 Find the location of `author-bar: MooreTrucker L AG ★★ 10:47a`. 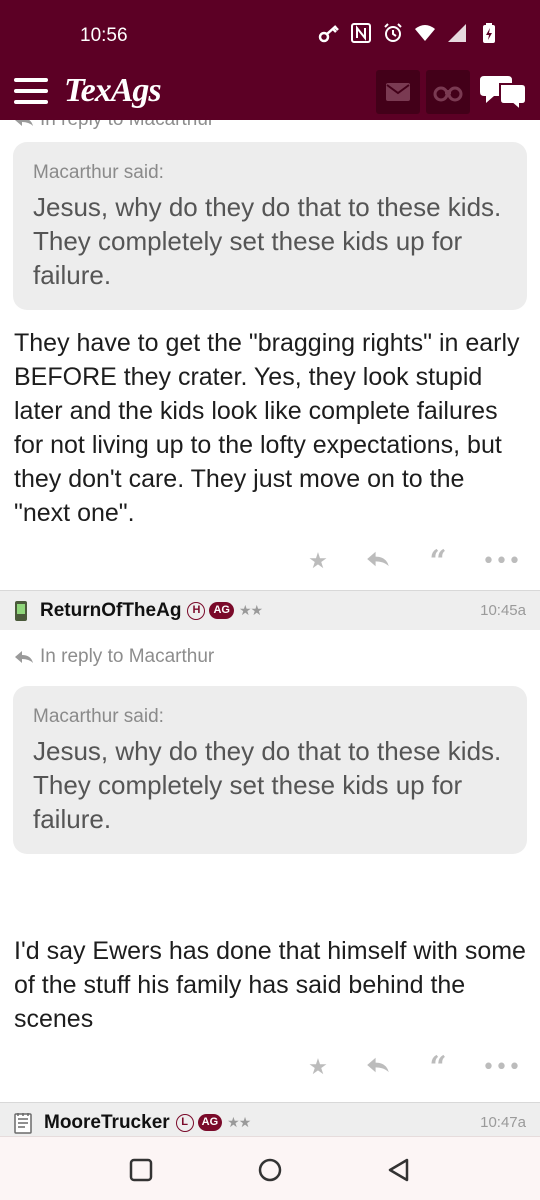

author-bar: MooreTrucker L AG ★★ 10:47a is located at coordinates (270, 1119).